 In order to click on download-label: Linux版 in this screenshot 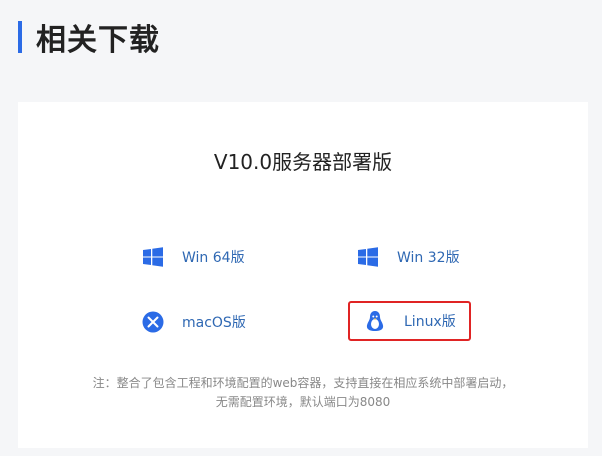, I will do `click(430, 322)`.